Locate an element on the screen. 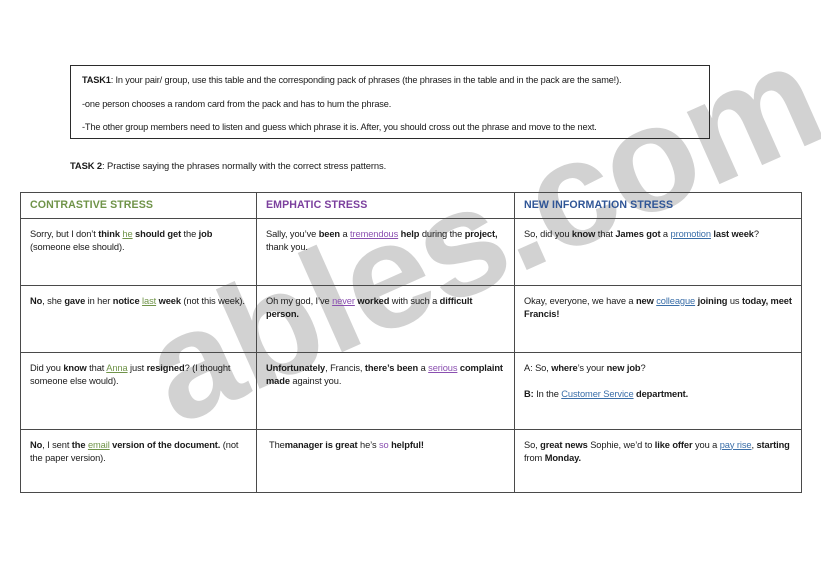  text-fragment: Did you is located at coordinates (47, 367).